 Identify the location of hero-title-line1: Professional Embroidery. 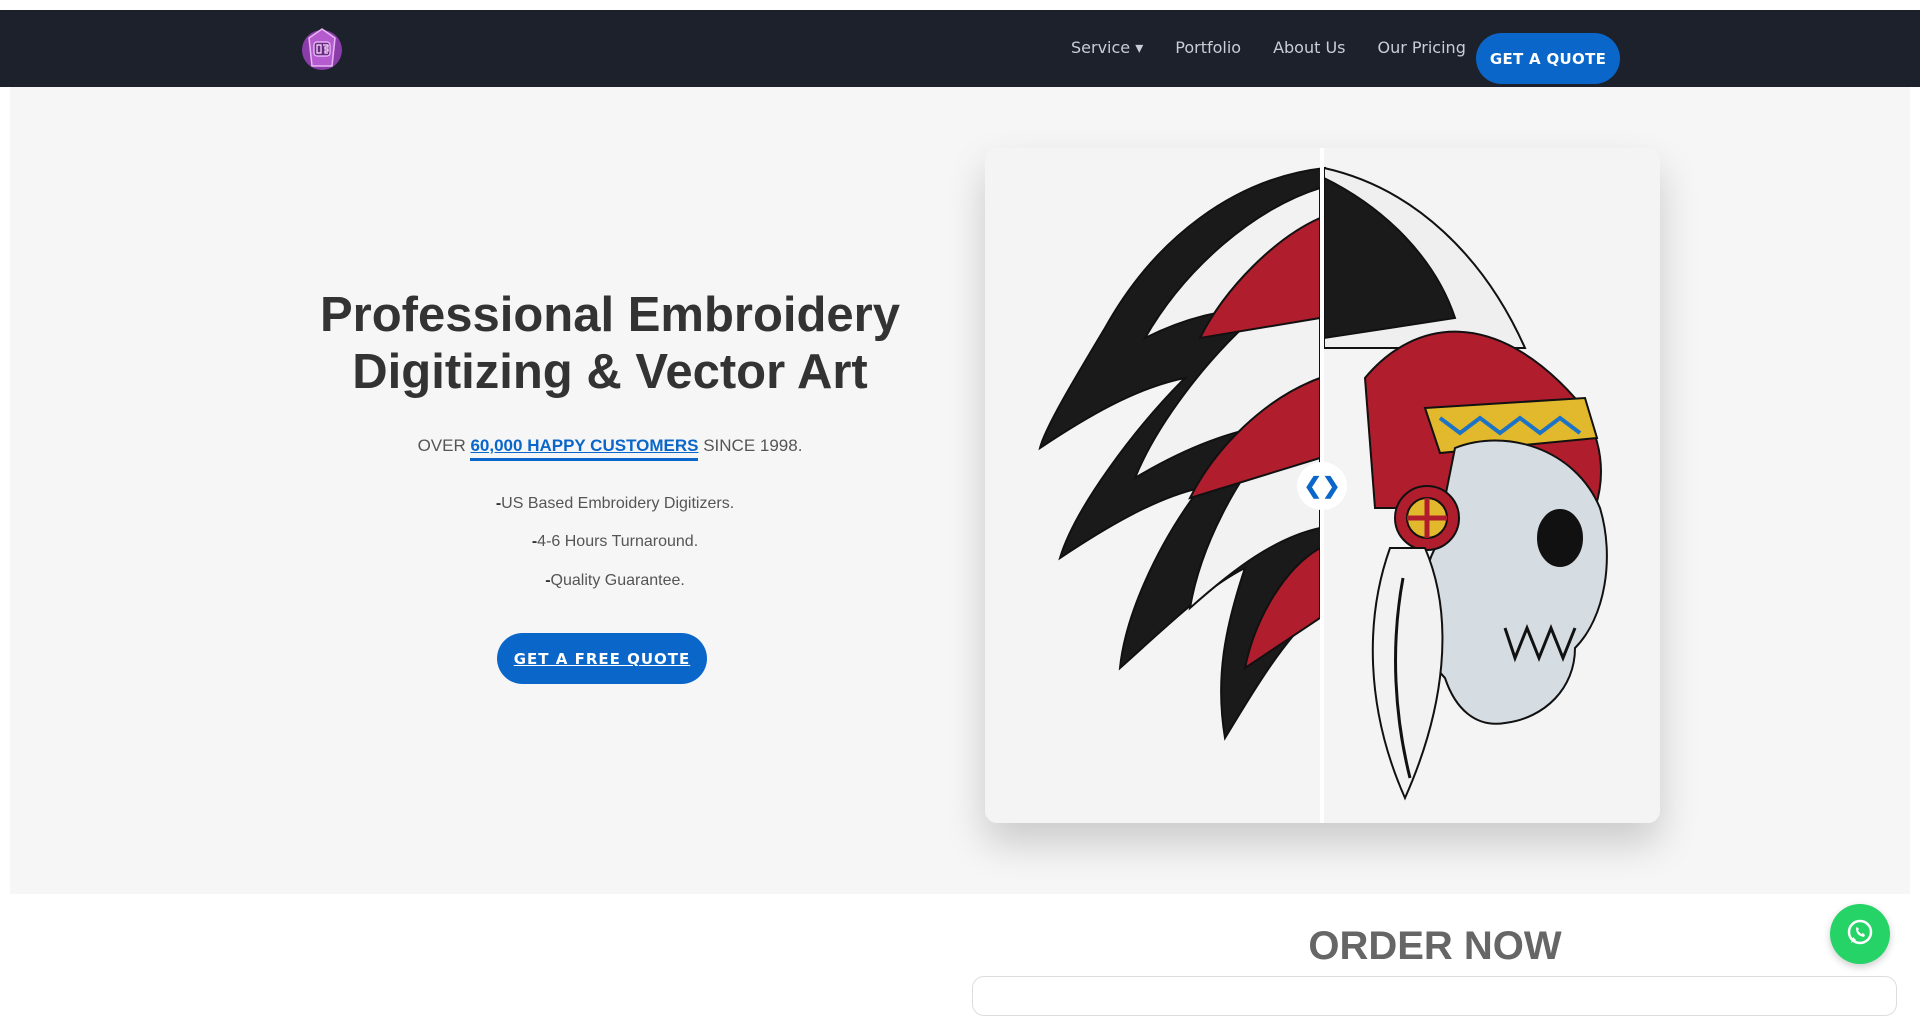
(609, 315).